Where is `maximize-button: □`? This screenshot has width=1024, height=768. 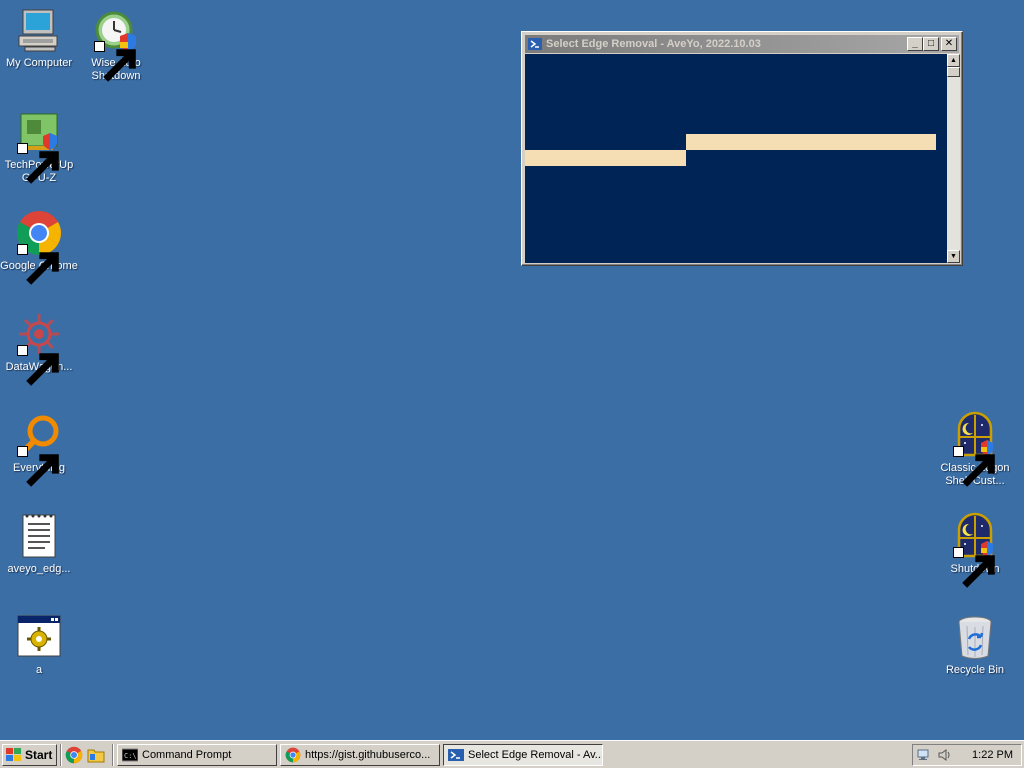 maximize-button: □ is located at coordinates (931, 44).